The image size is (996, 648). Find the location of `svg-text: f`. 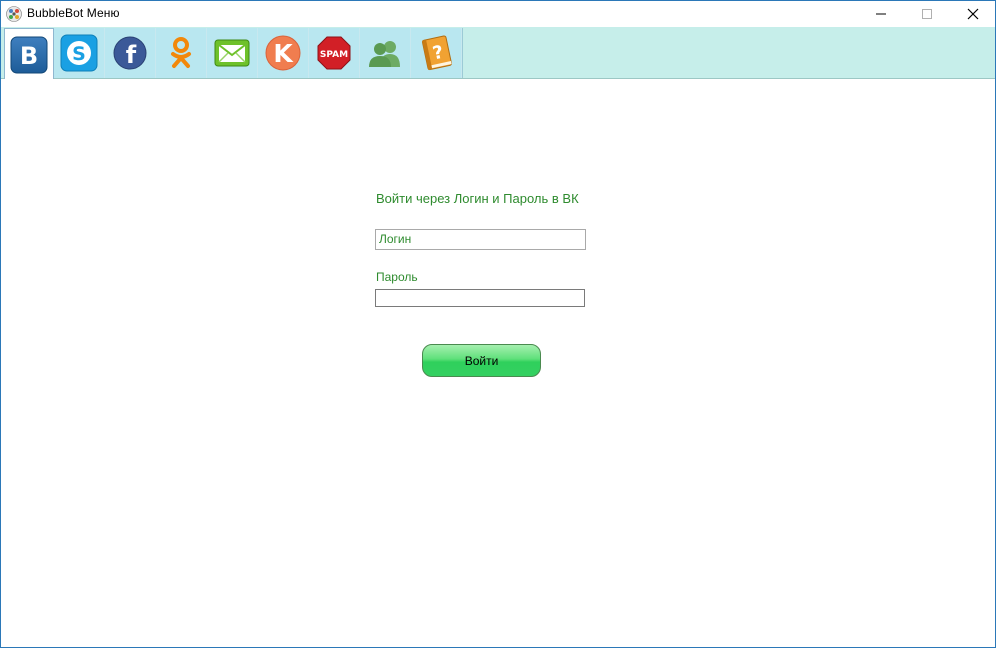

svg-text: f is located at coordinates (131, 55).